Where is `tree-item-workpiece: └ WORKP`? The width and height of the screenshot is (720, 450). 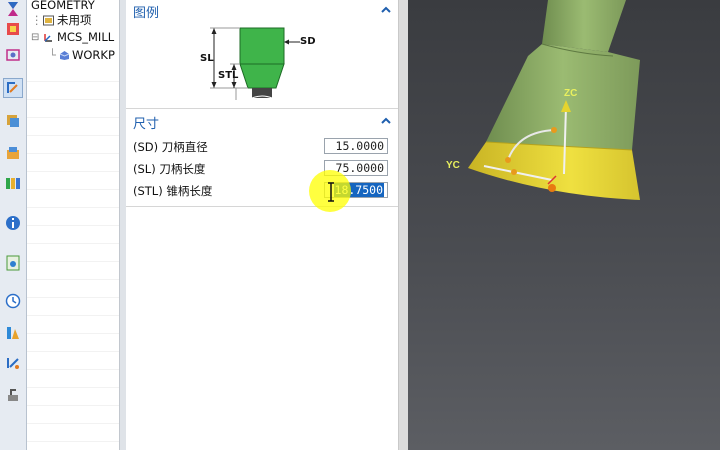
tree-item-workpiece: └ WORKP is located at coordinates (73, 55).